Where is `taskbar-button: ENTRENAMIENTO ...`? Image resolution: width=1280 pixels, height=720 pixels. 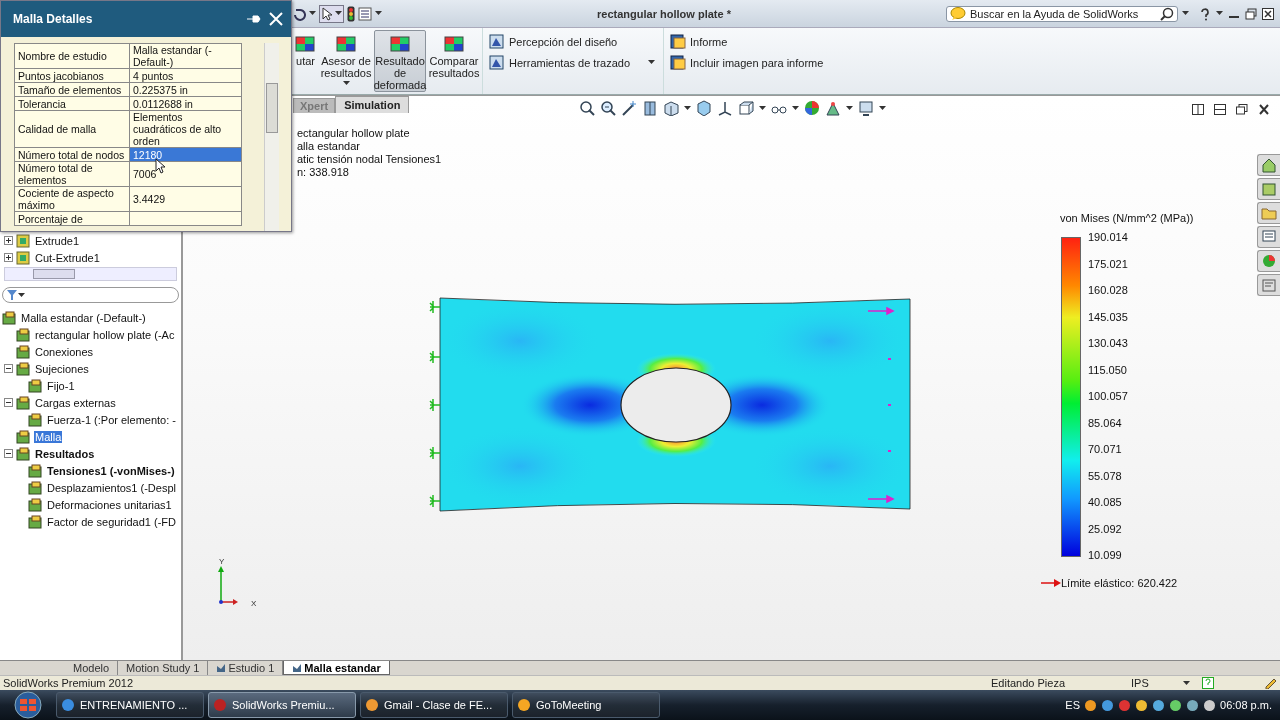 taskbar-button: ENTRENAMIENTO ... is located at coordinates (130, 705).